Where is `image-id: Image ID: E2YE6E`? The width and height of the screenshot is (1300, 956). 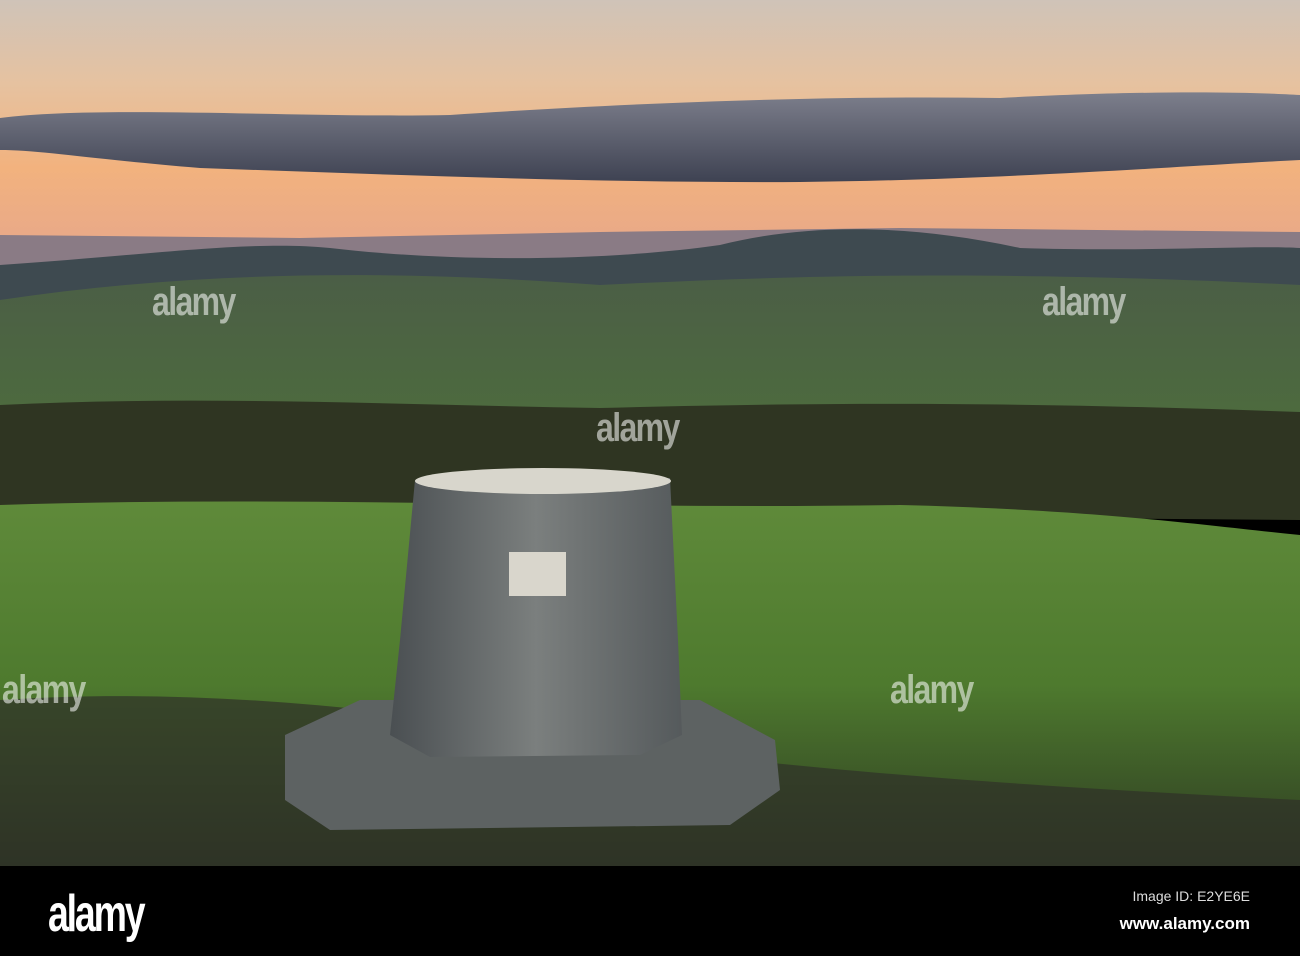
image-id: Image ID: E2YE6E is located at coordinates (1191, 896).